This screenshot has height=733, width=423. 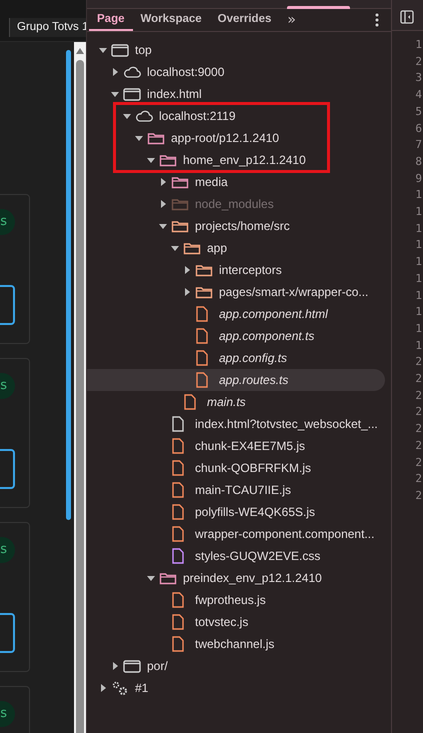 What do you see at coordinates (250, 446) in the screenshot?
I see `file-name: chunk-EX4EE7M5.js` at bounding box center [250, 446].